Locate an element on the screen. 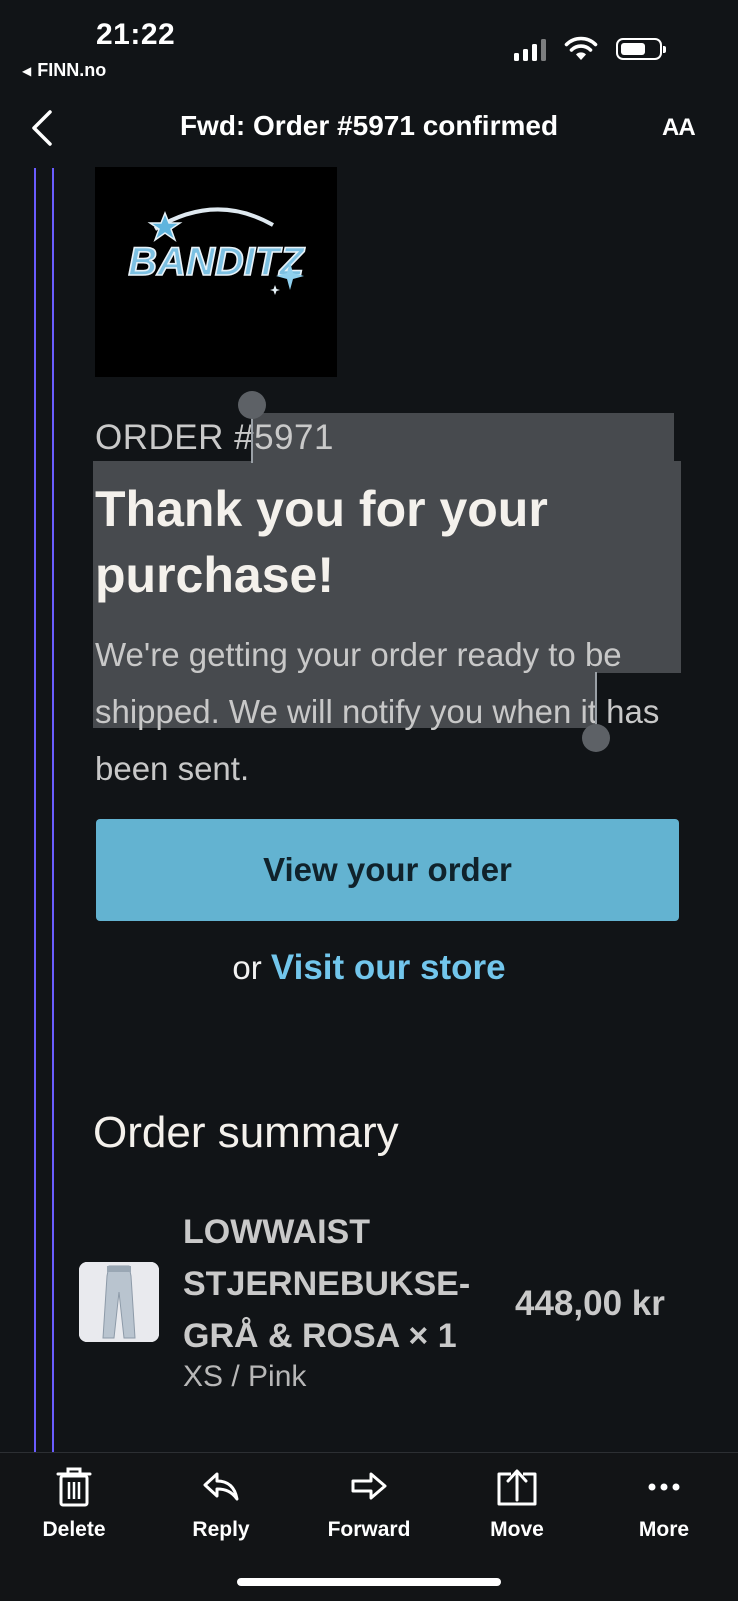 The image size is (738, 1601). visit-store-link: Visit our store is located at coordinates (388, 967).